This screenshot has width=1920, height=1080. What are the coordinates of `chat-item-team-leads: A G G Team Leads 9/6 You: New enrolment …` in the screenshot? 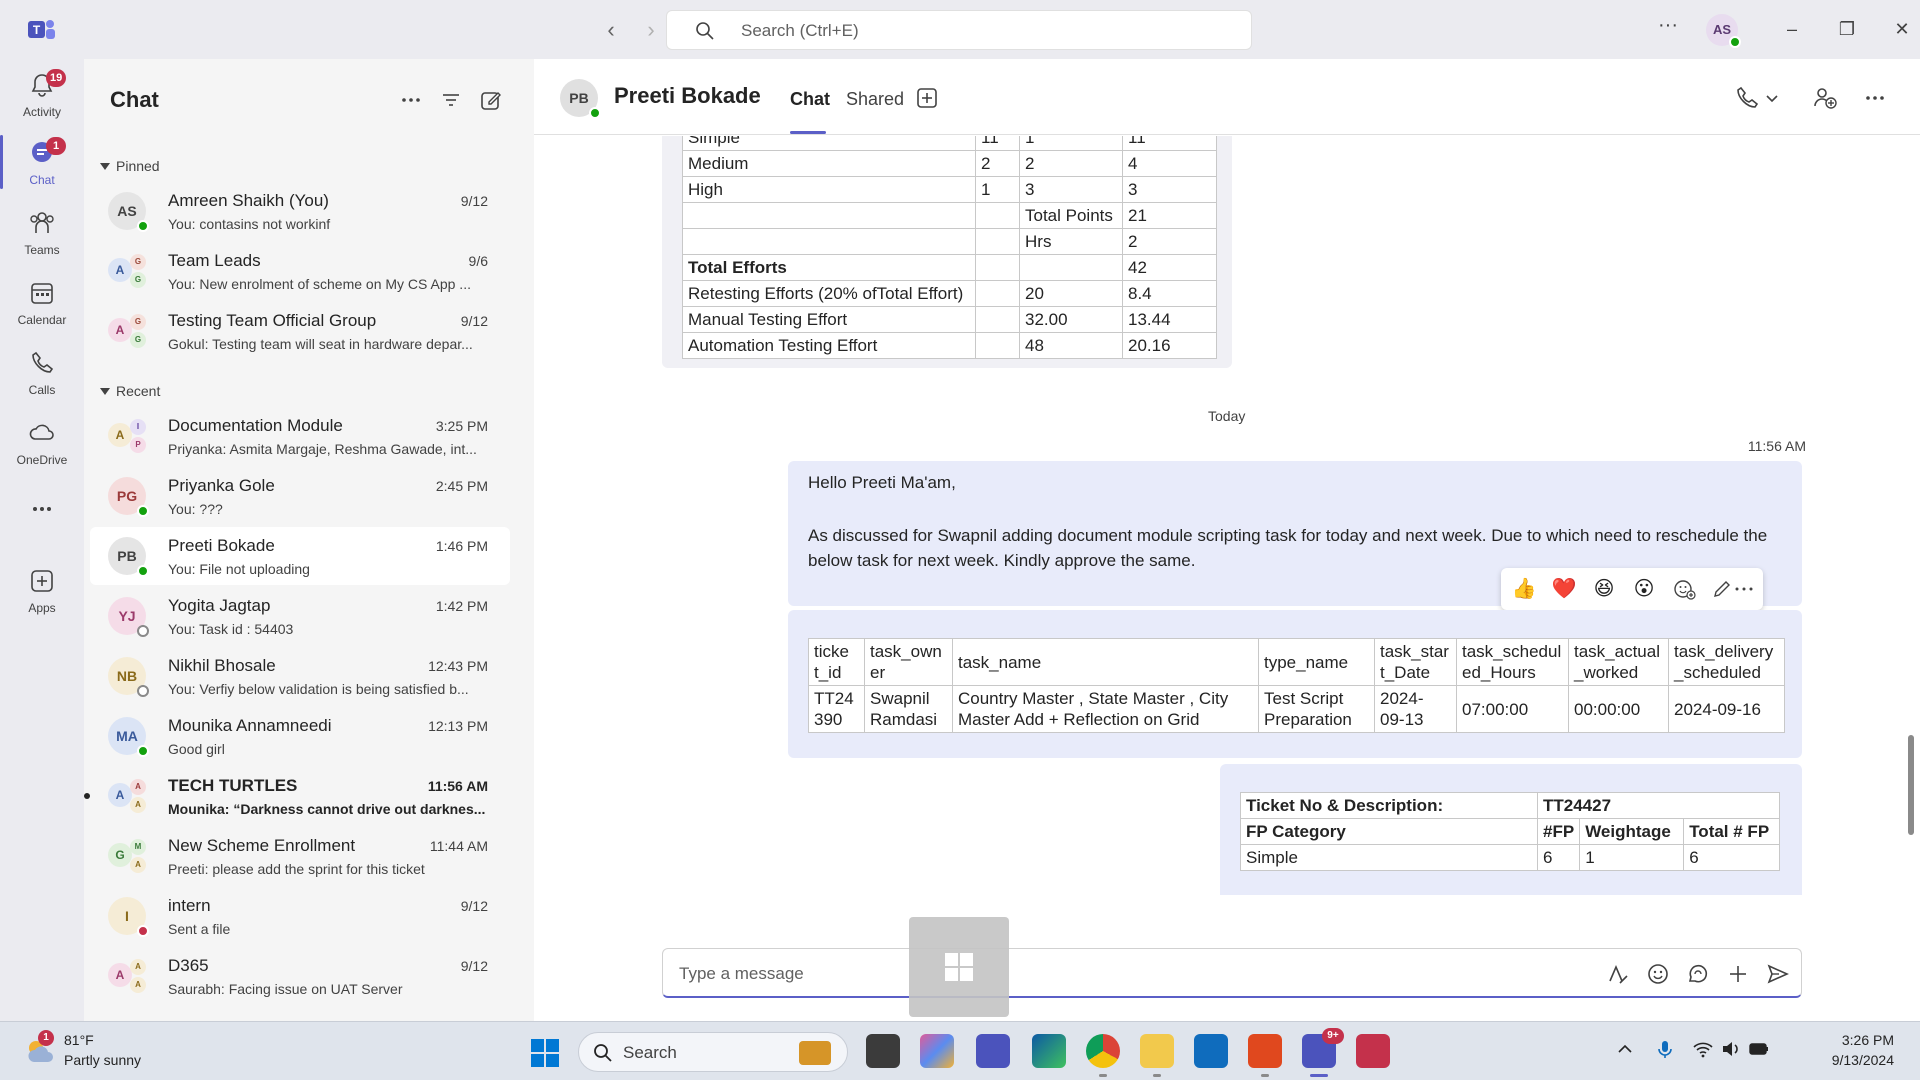 It's located at (300, 271).